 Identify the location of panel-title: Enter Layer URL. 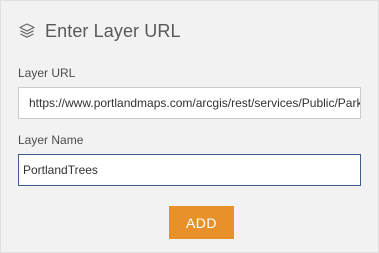
(113, 30).